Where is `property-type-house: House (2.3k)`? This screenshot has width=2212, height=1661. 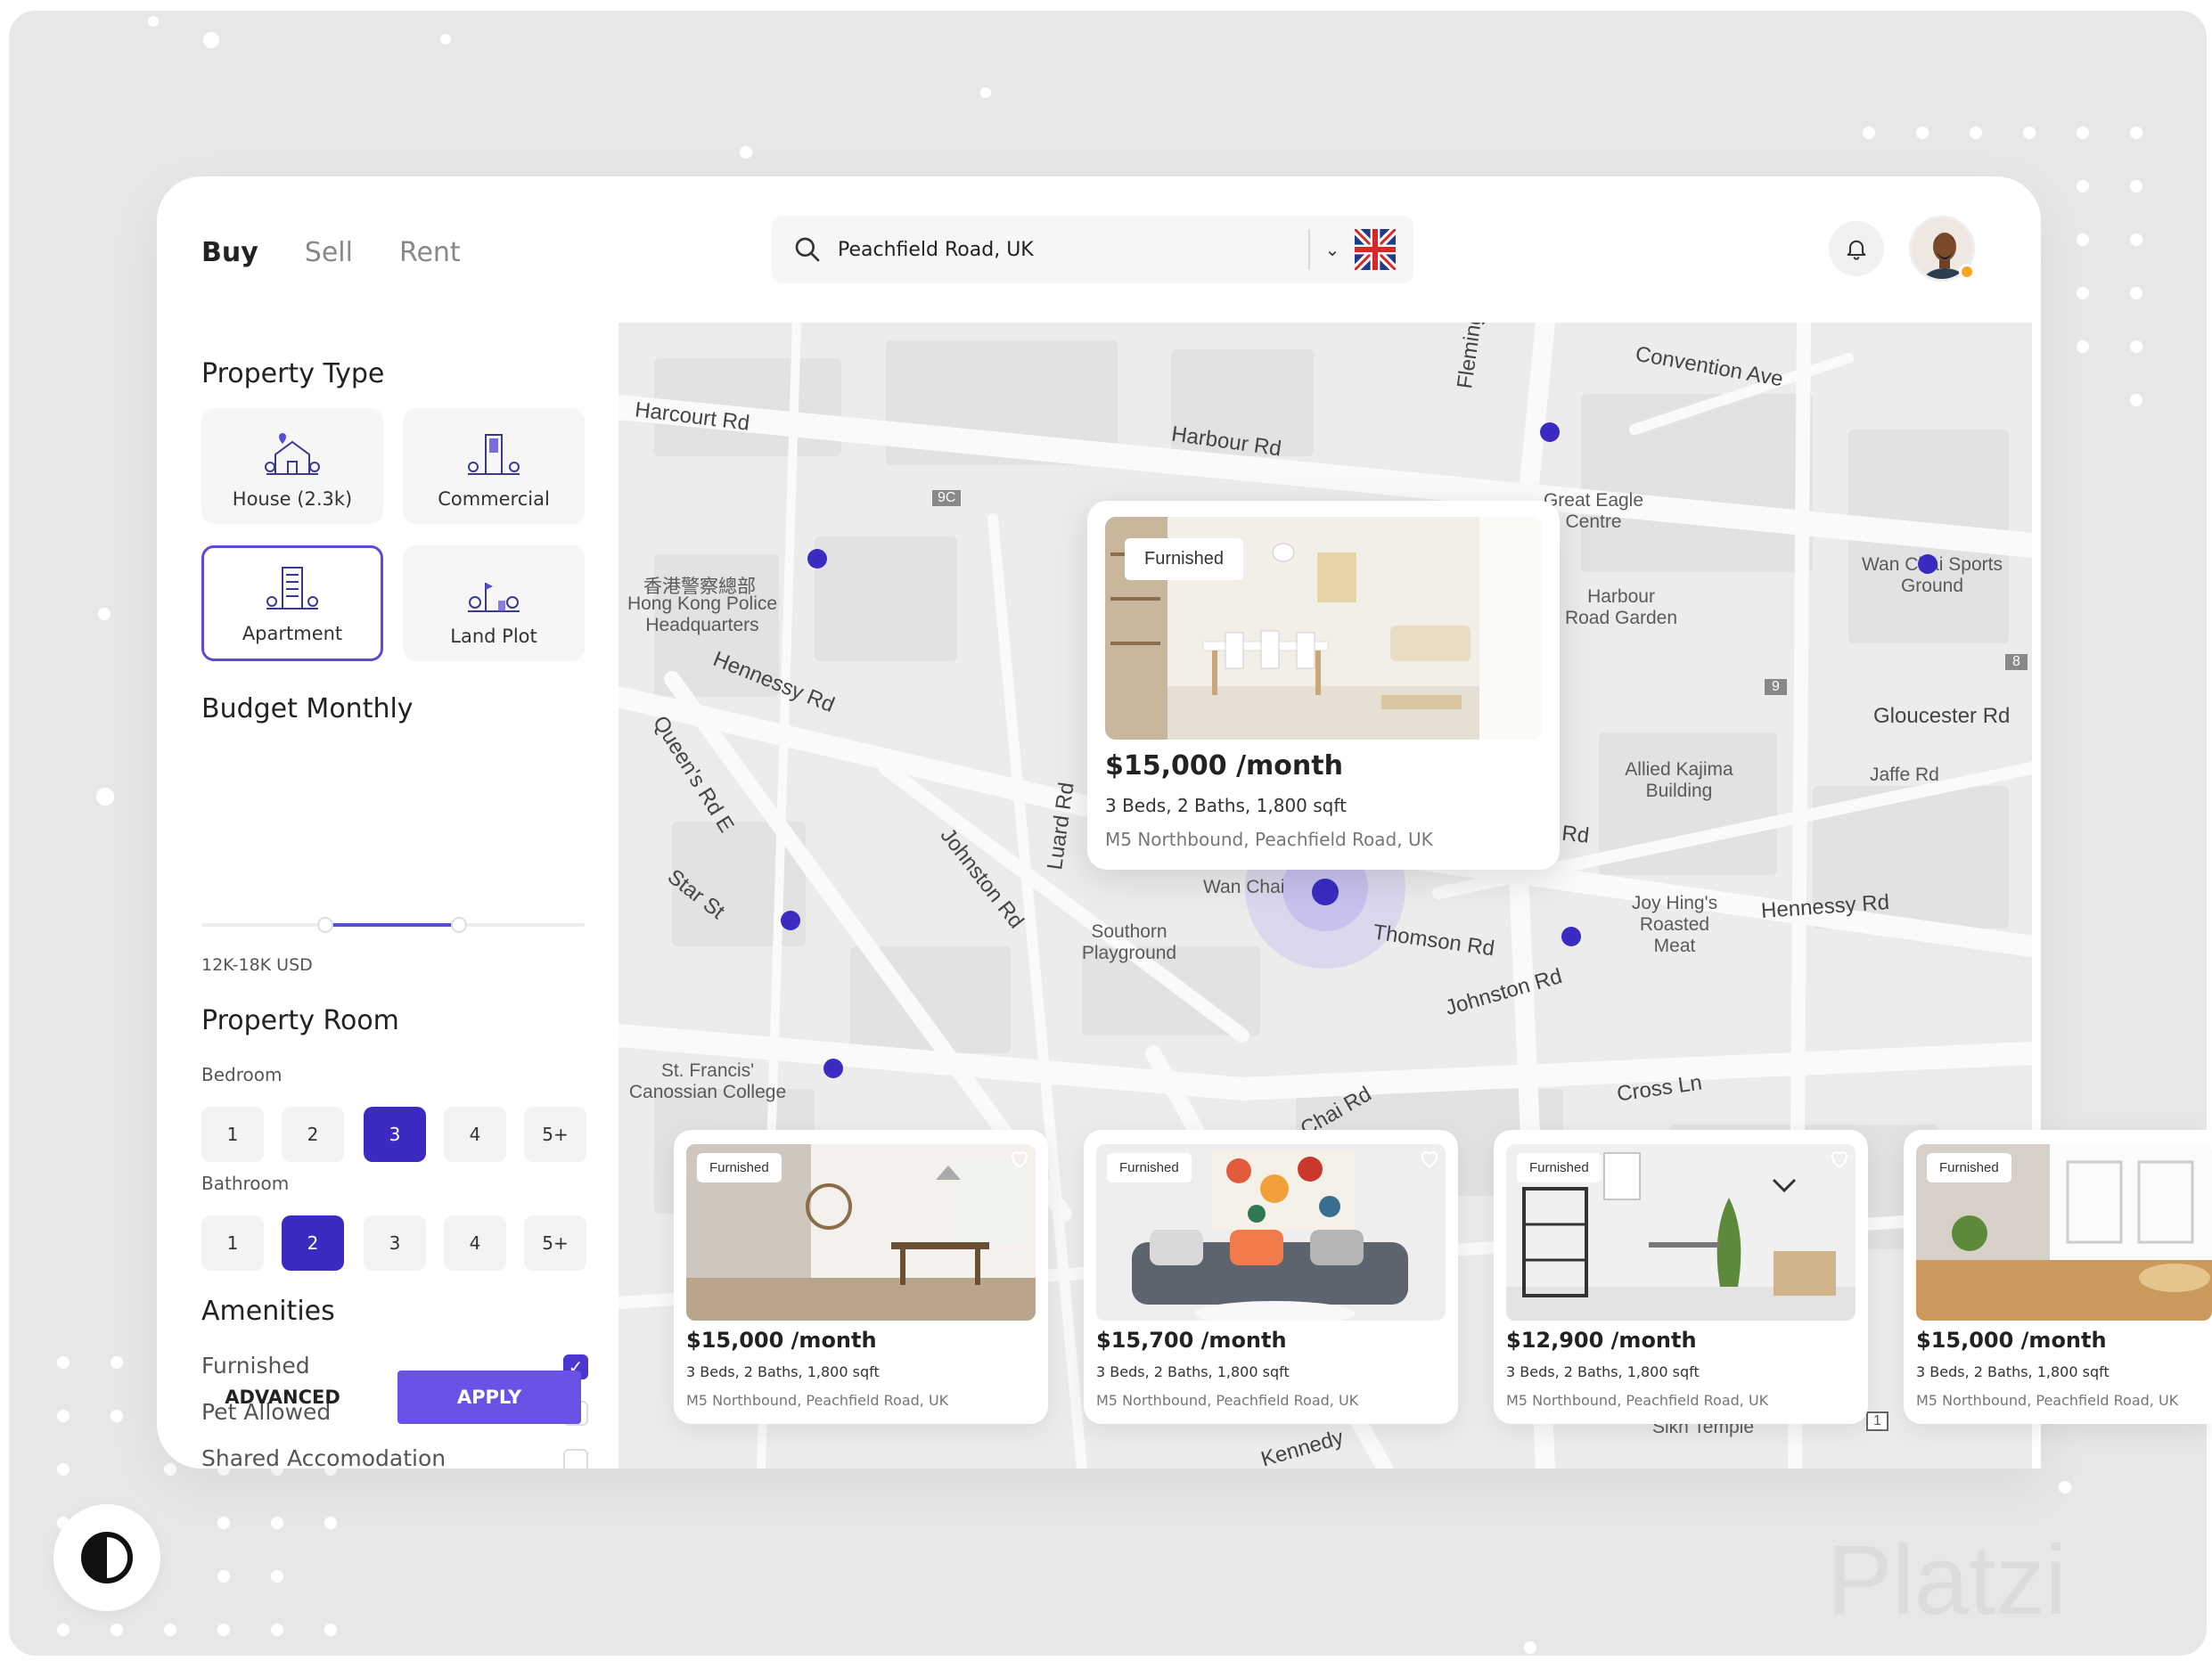 property-type-house: House (2.3k) is located at coordinates (292, 466).